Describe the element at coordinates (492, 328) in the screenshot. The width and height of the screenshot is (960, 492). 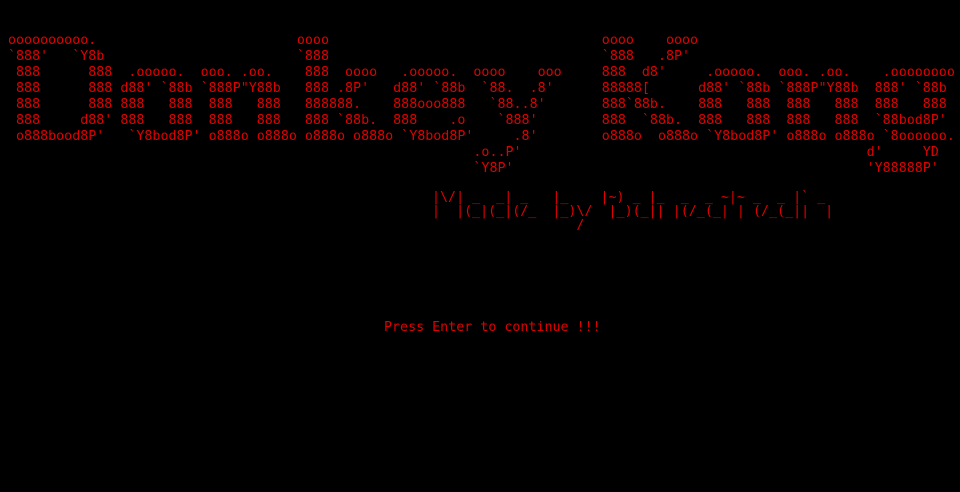
I see `press-enter-prompt: Press Enter to continue !!!` at that location.